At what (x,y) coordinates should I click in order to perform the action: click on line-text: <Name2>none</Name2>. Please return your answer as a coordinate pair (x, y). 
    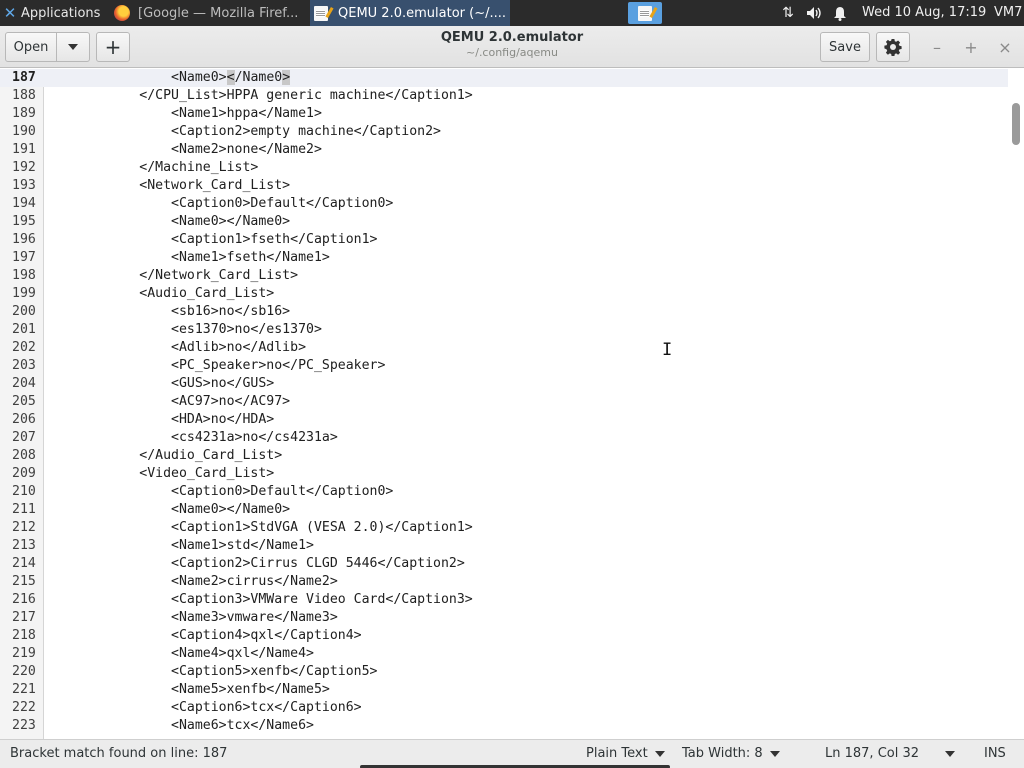
    Looking at the image, I should click on (183, 150).